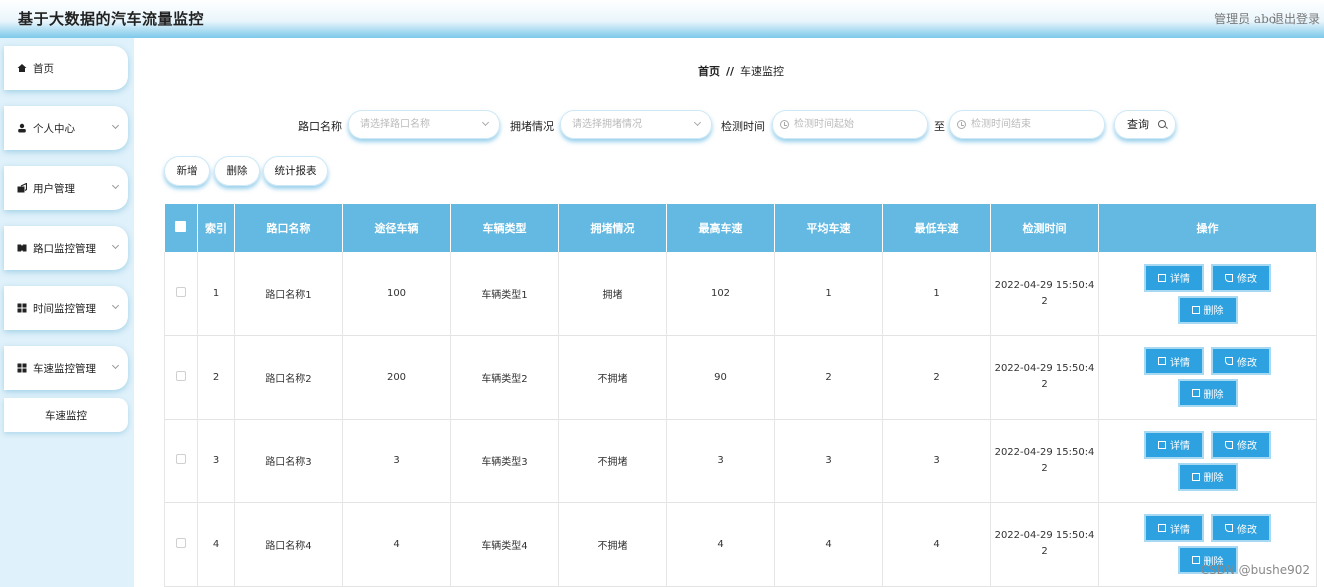 This screenshot has height=587, width=1324. I want to click on sidebar-item-label: 车速监控管理, so click(64, 368).